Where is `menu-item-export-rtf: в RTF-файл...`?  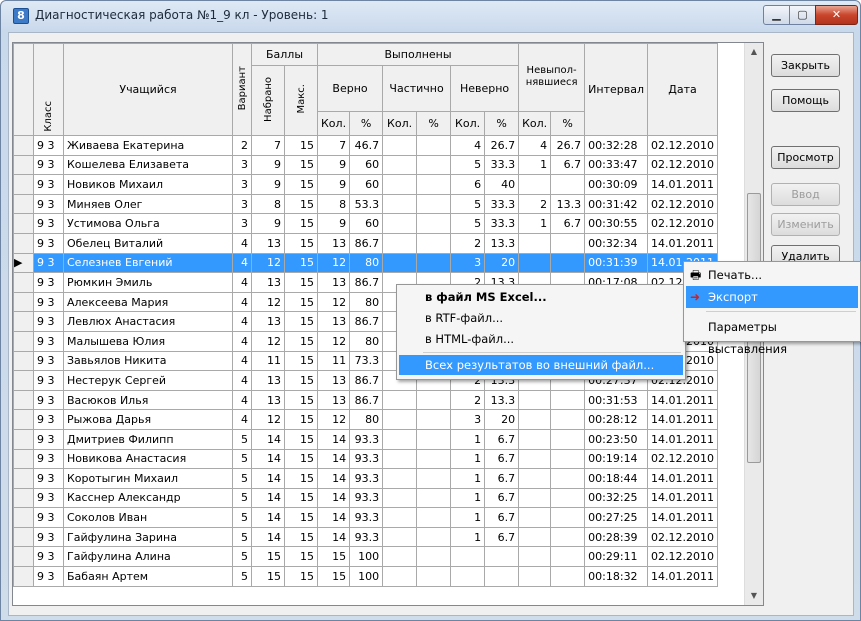
menu-item-export-rtf: в RTF-файл... is located at coordinates (541, 318).